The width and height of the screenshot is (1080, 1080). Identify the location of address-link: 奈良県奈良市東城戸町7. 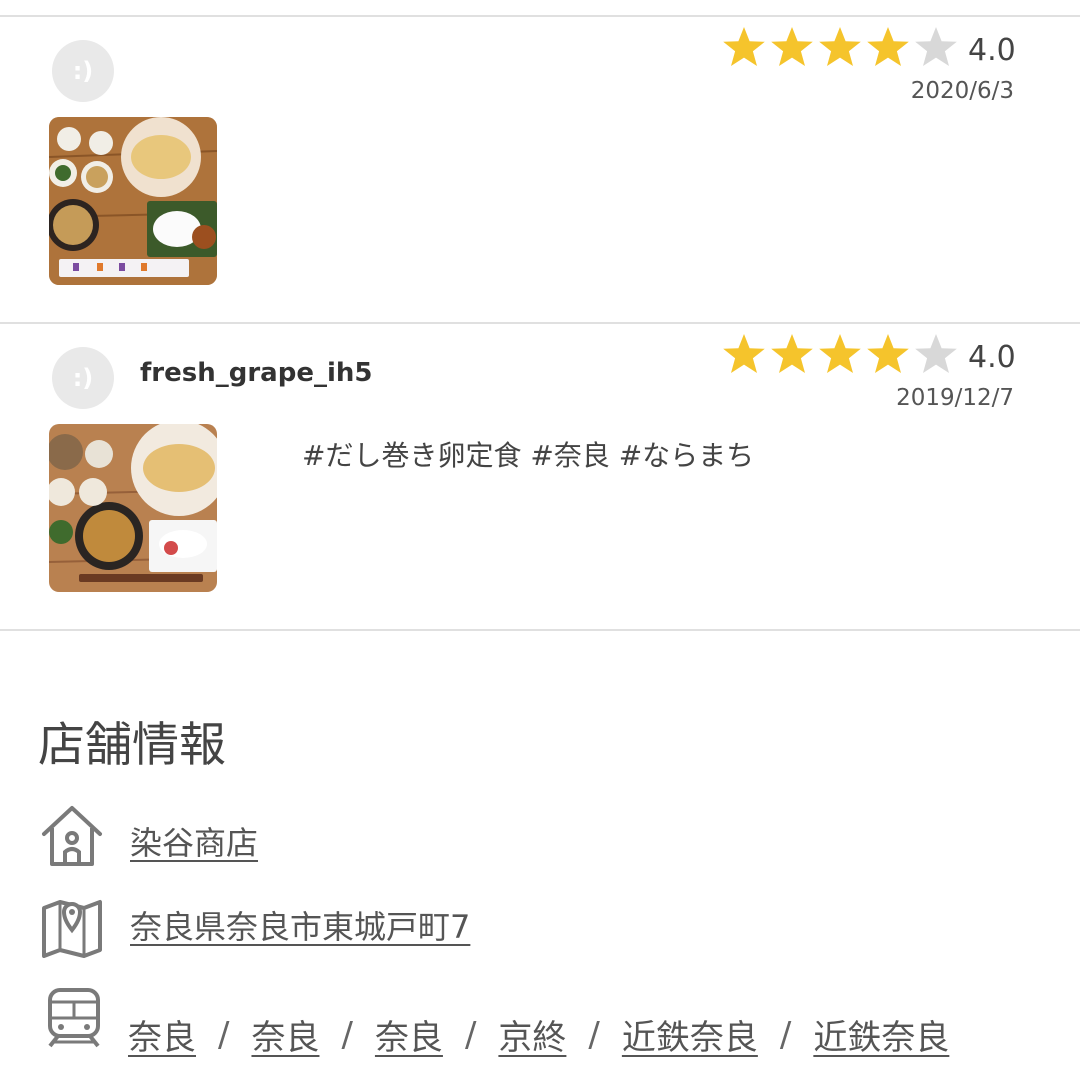
(300, 925).